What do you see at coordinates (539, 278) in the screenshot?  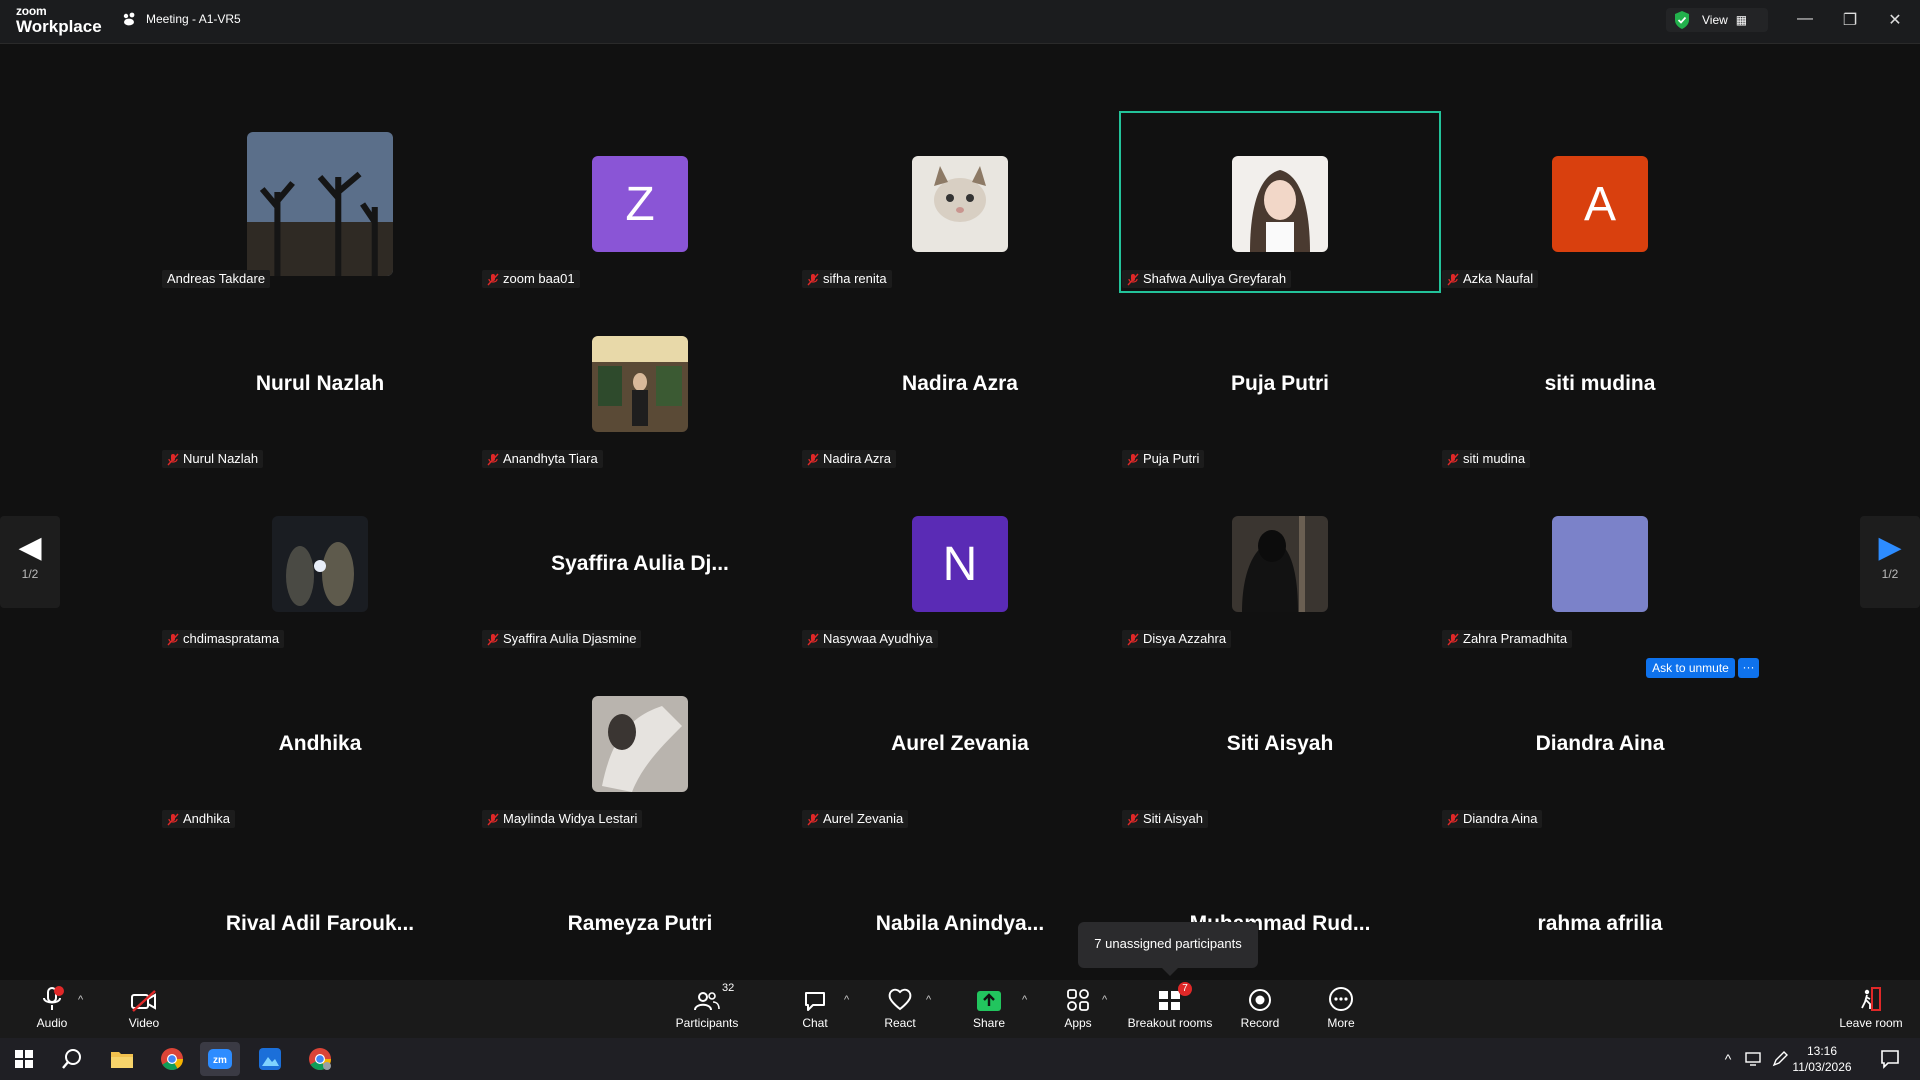 I see `participant-name: zoom baa01` at bounding box center [539, 278].